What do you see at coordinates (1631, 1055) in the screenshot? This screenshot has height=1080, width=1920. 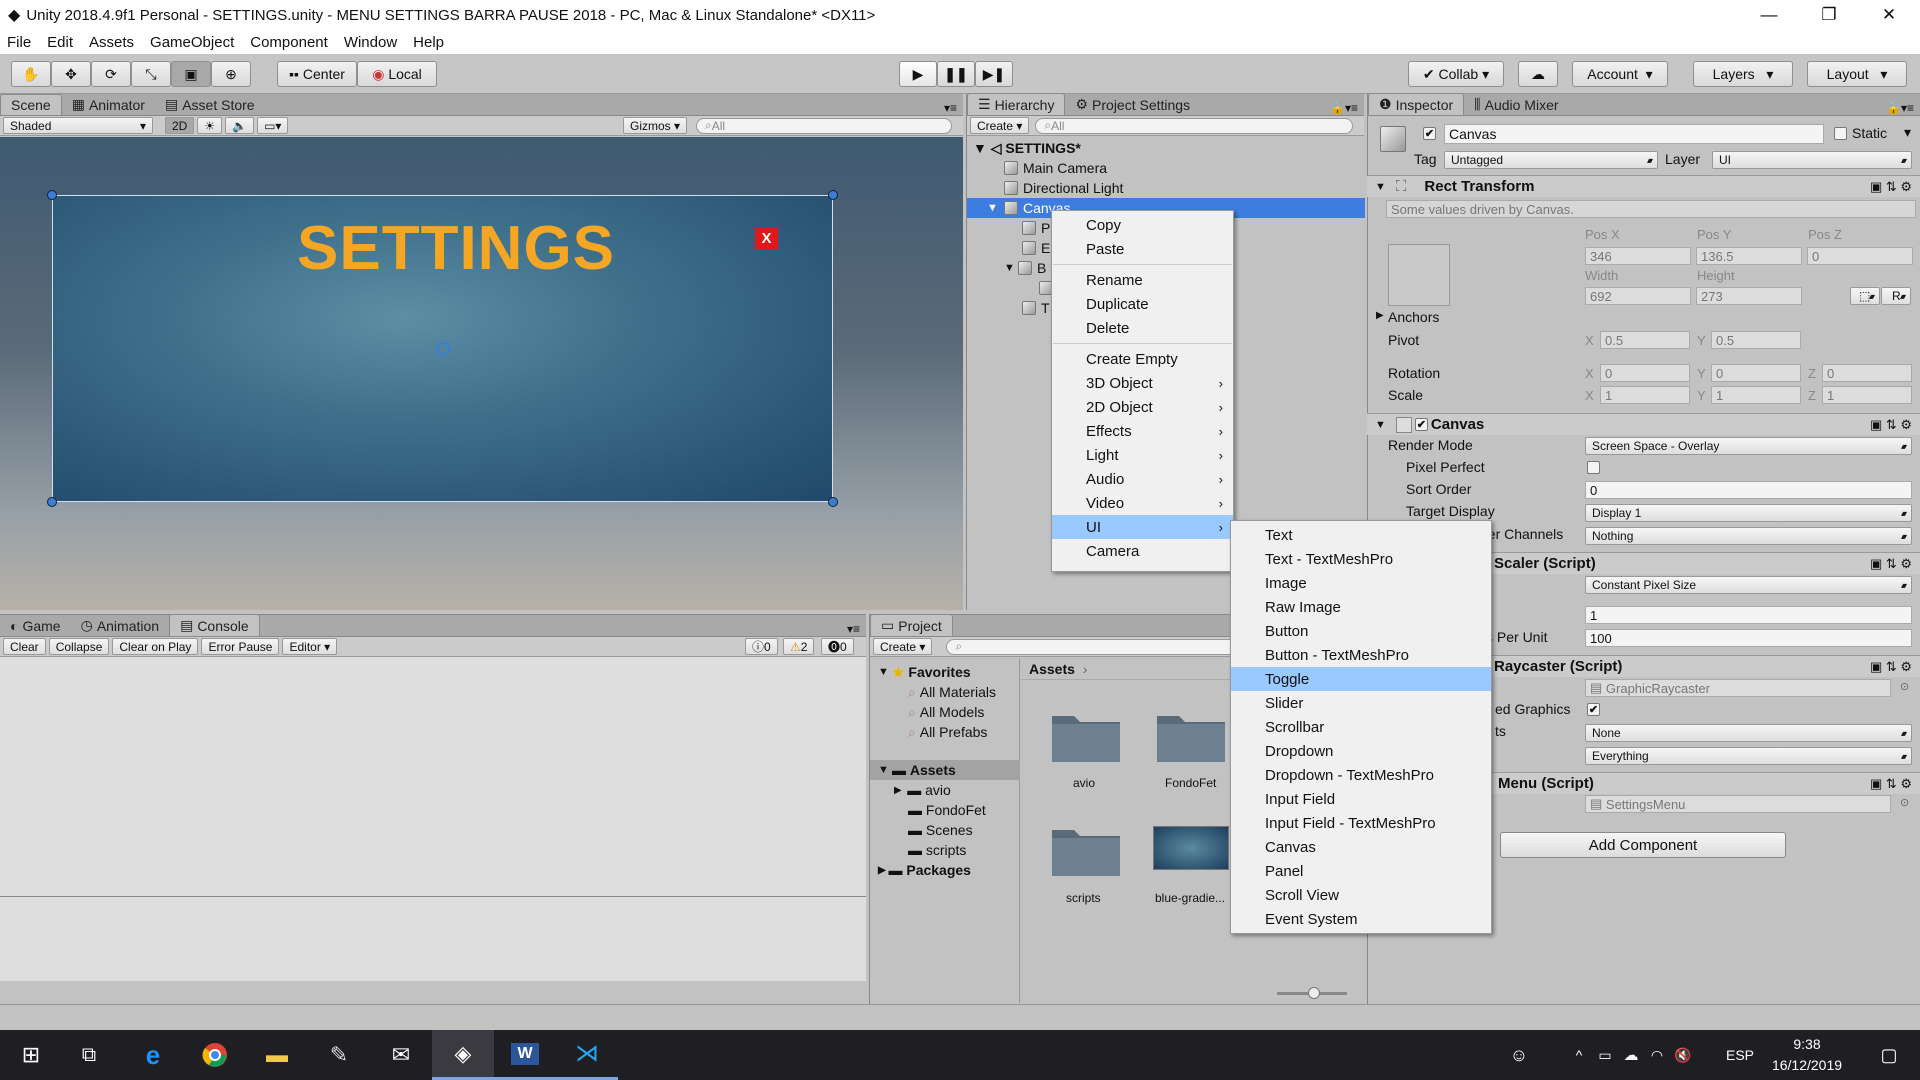 I see `onedrive-icon: ☁` at bounding box center [1631, 1055].